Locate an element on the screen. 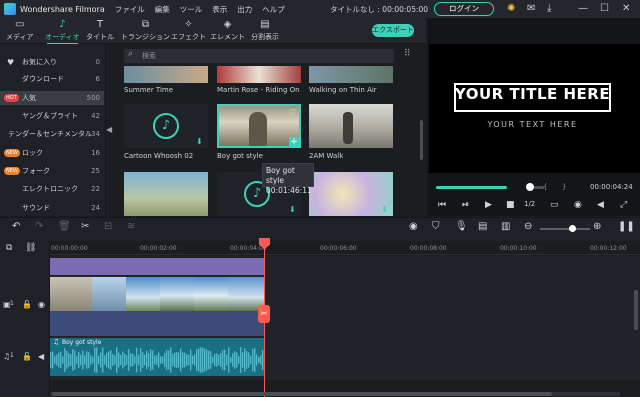 The width and height of the screenshot is (640, 397). audio-wave-icon: ≋ is located at coordinates (131, 226).